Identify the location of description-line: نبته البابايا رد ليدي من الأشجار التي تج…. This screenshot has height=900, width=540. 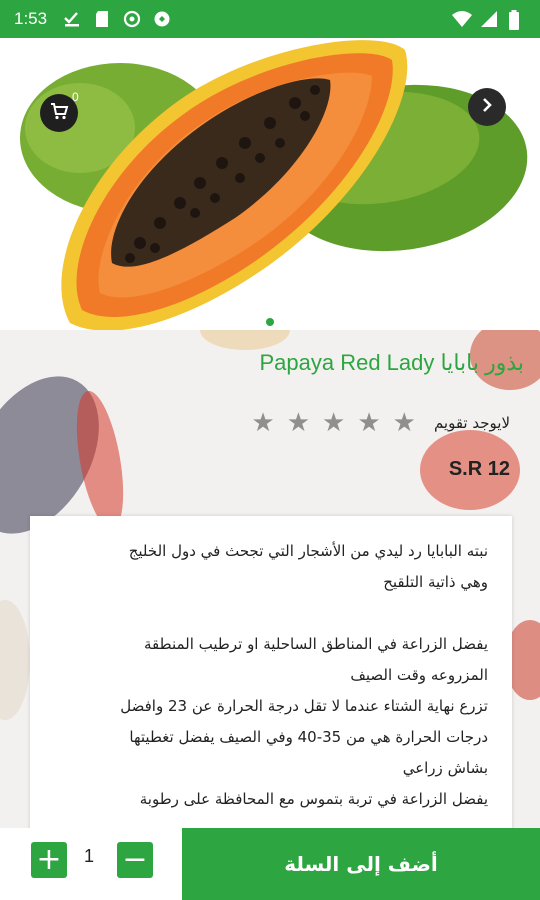
(308, 551).